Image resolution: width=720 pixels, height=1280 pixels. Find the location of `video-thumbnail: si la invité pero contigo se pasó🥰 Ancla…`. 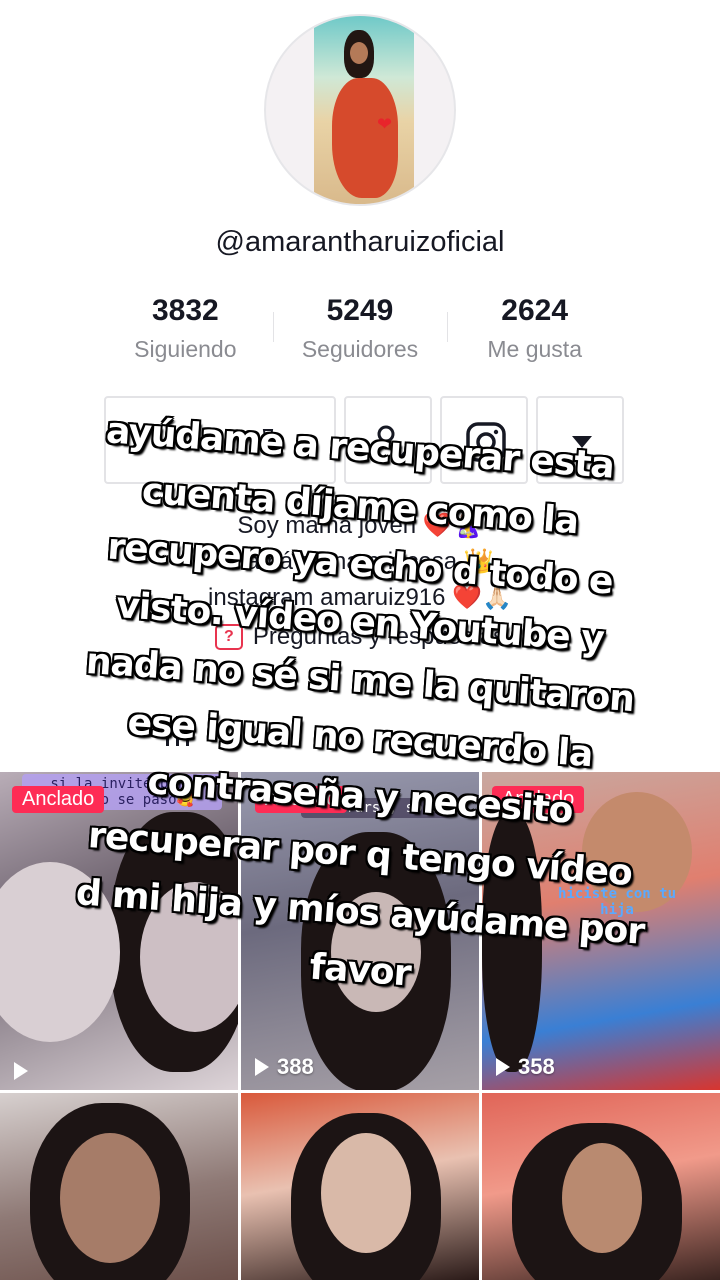

video-thumbnail: si la invité pero contigo se pasó🥰 Ancla… is located at coordinates (119, 931).